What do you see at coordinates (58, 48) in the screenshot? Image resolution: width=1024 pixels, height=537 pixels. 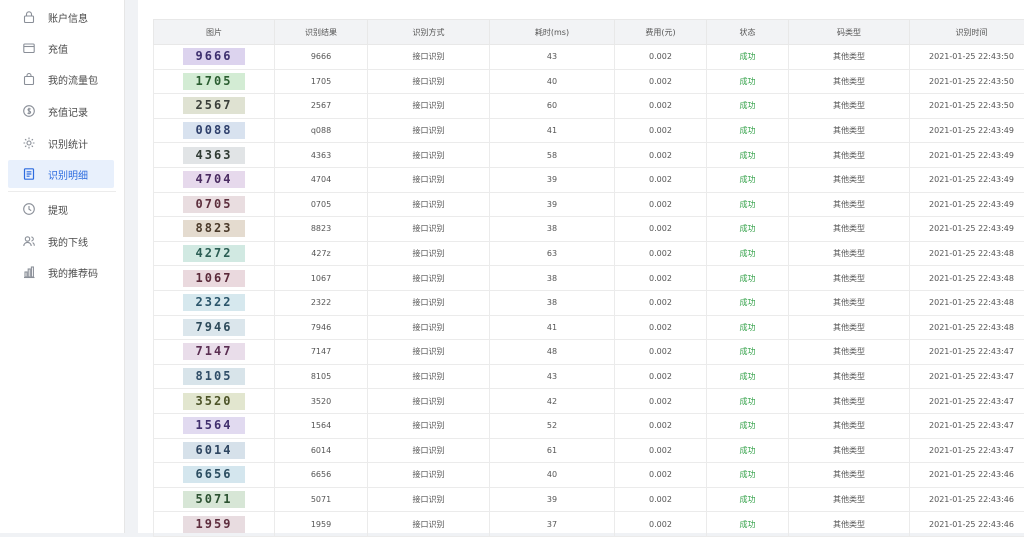 I see `sidebar-item-label: 充值` at bounding box center [58, 48].